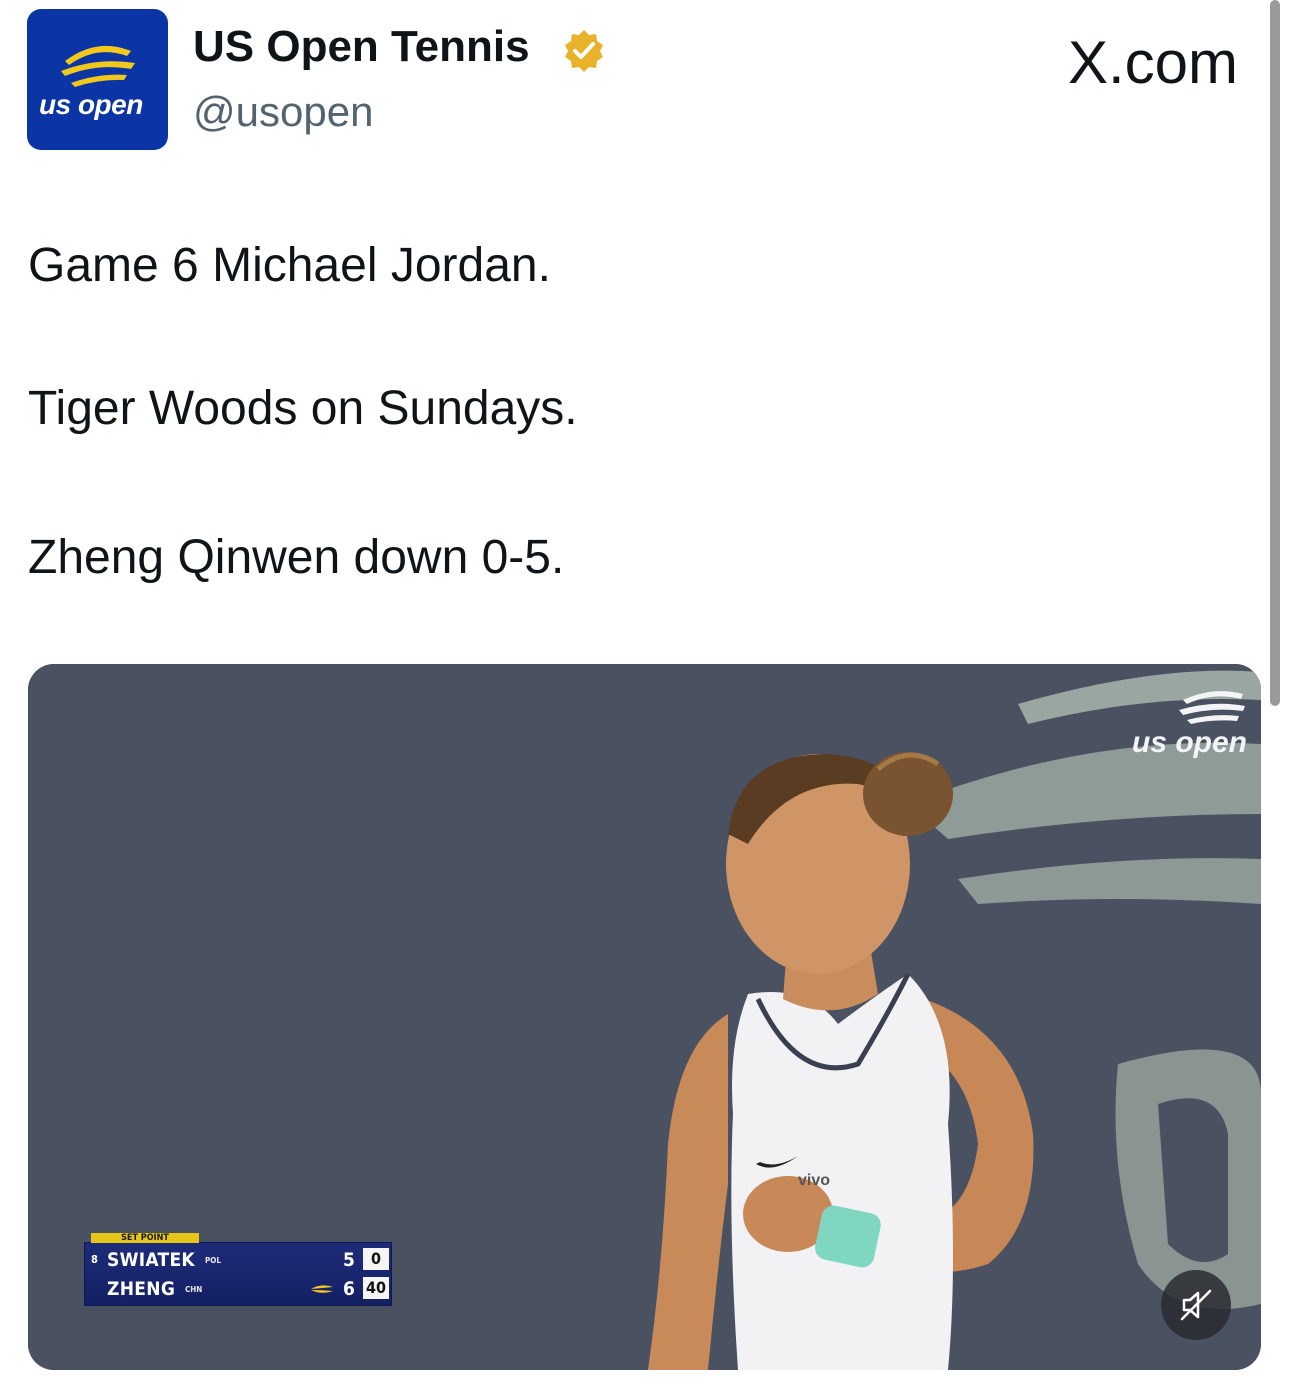  Describe the element at coordinates (283, 112) in the screenshot. I see `author-handle: @usopen` at that location.